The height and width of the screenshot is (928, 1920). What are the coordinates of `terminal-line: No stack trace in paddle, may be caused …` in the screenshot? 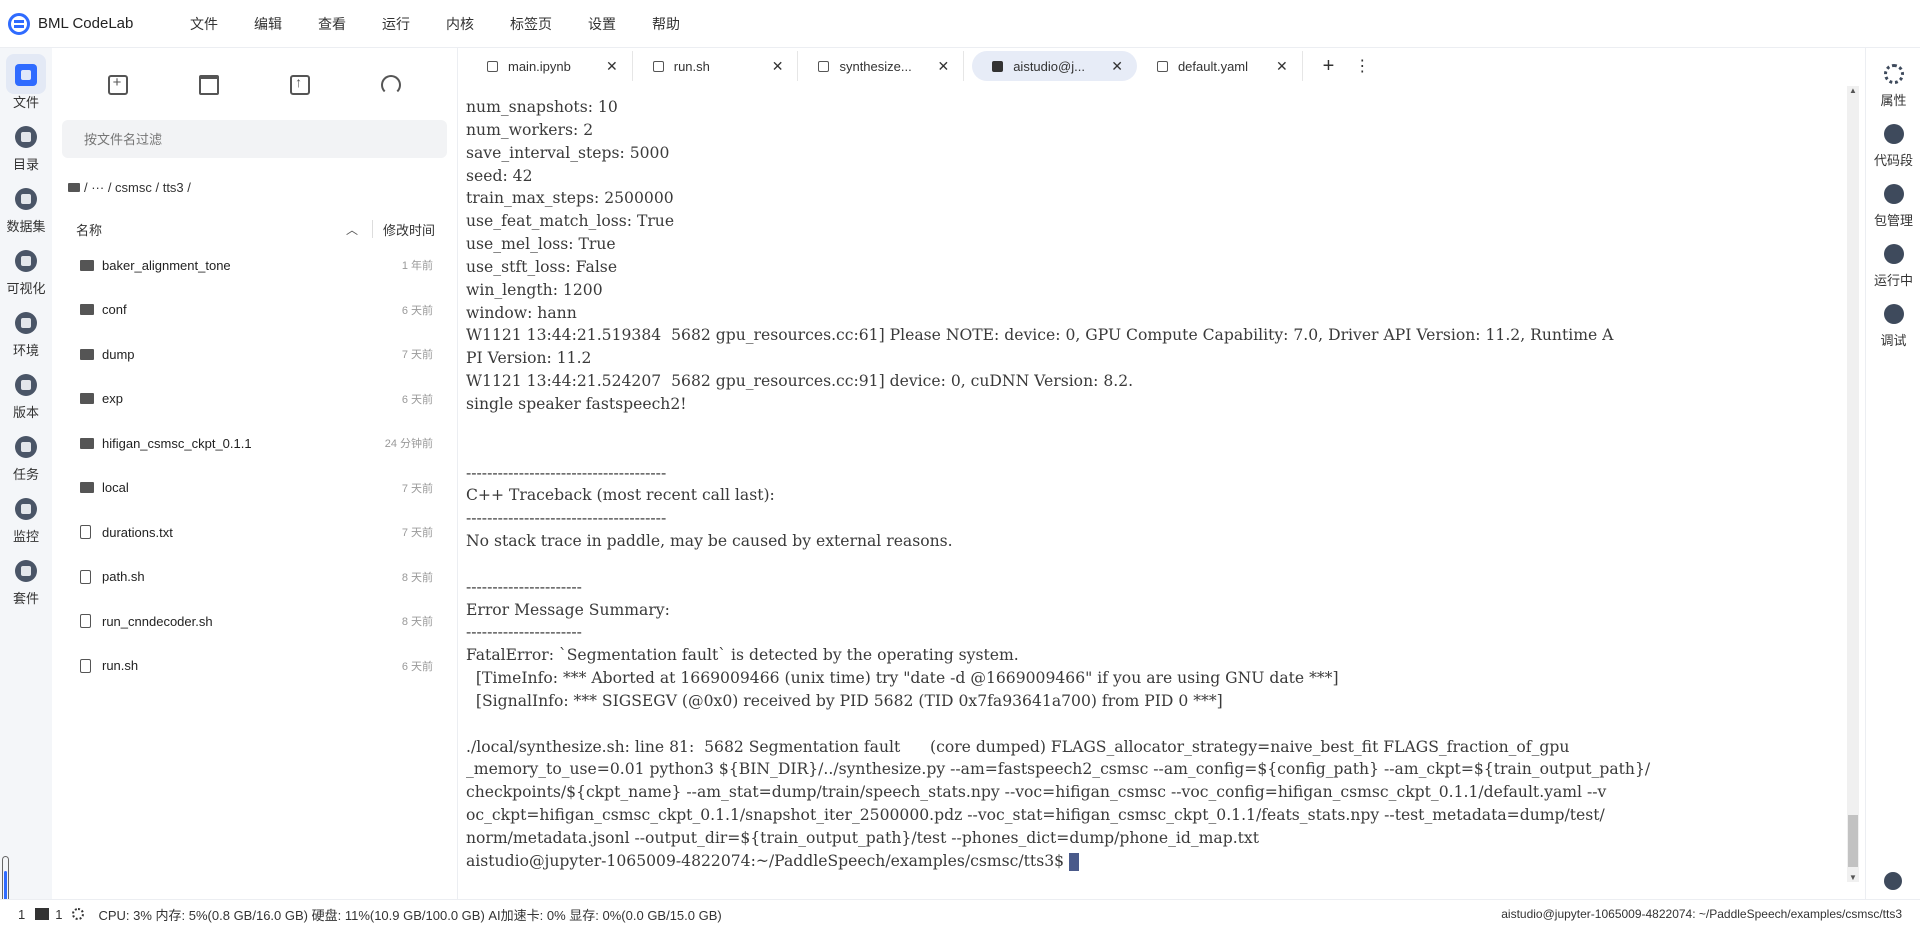 It's located at (709, 541).